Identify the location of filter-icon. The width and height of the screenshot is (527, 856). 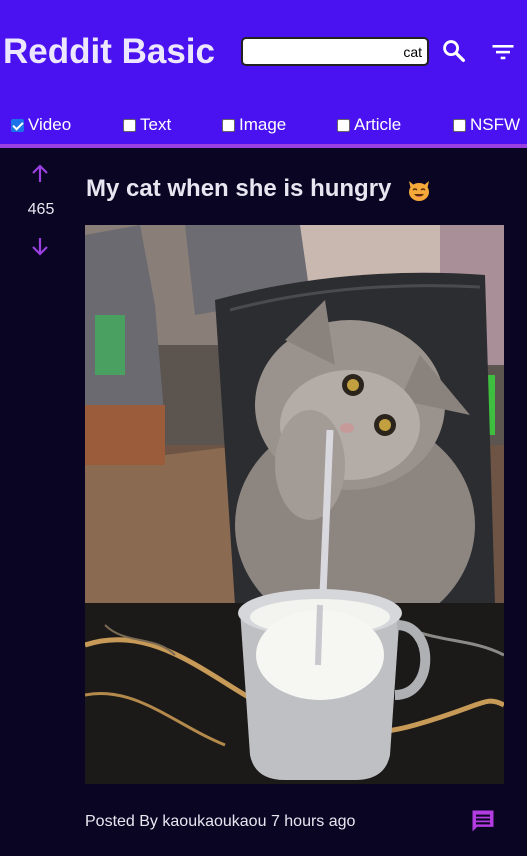
(503, 52).